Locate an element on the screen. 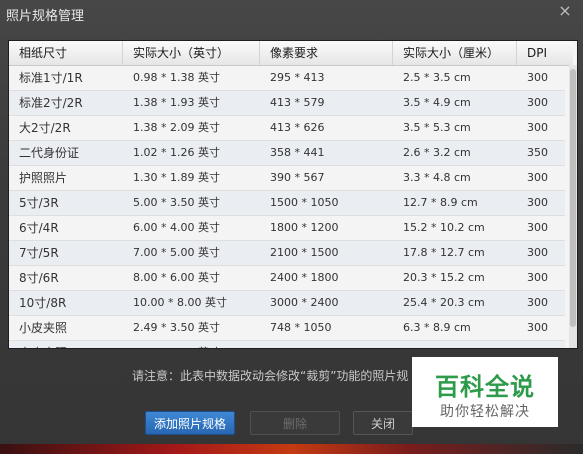  cell-paper-size: 大皮夹照 is located at coordinates (66, 344).